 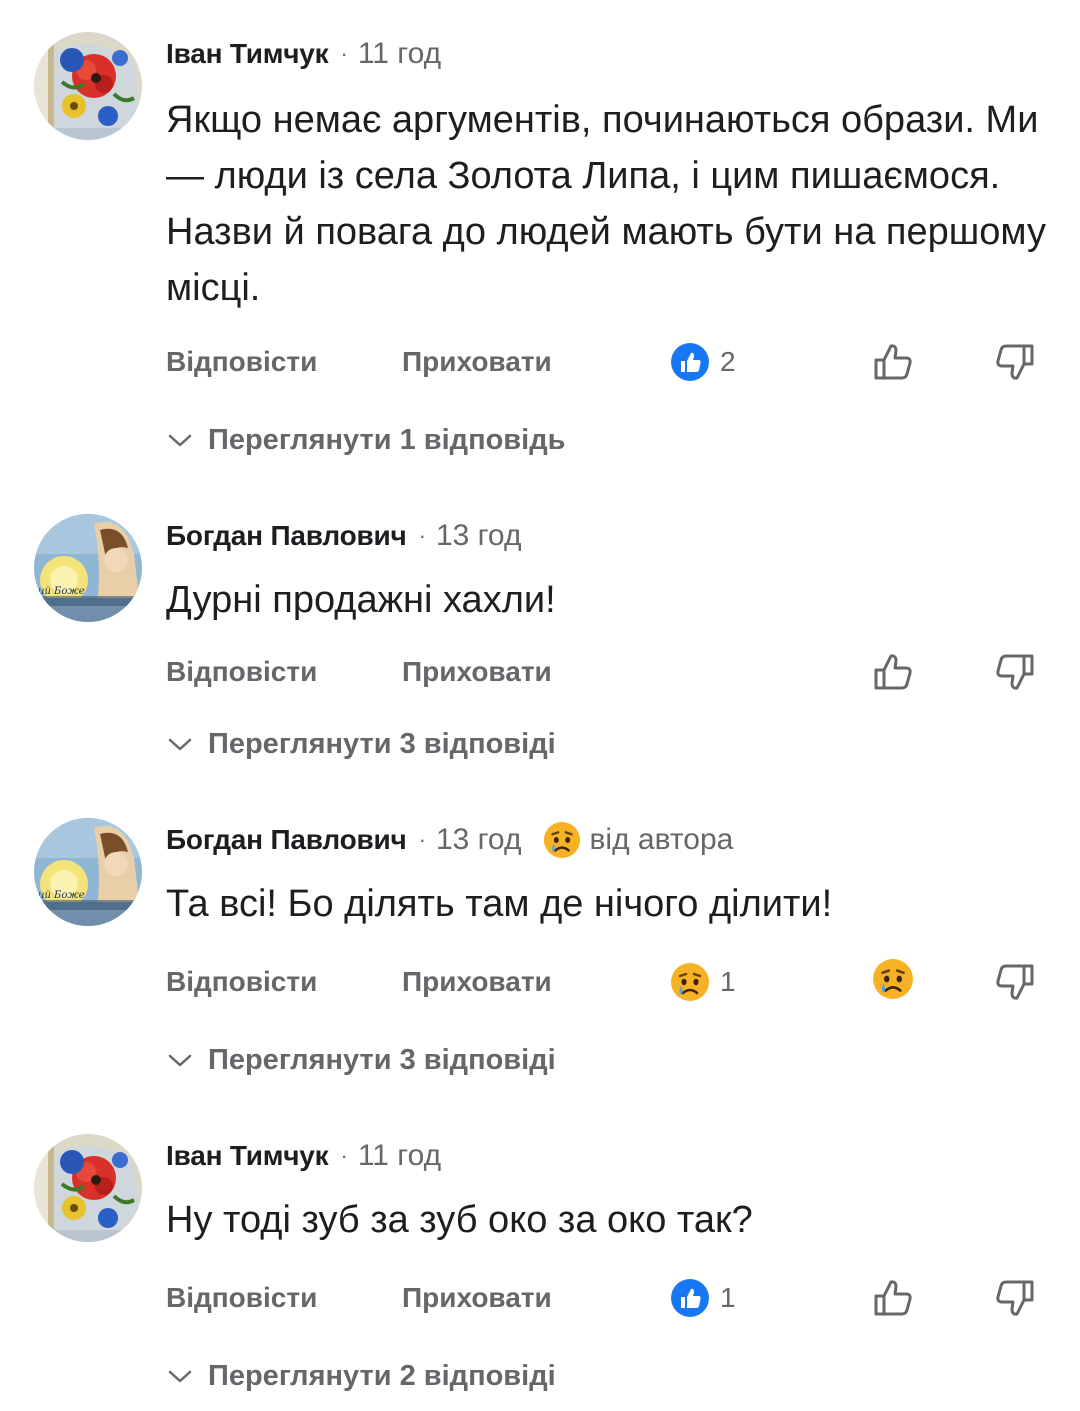 I want to click on reaction-summary: 2, so click(x=703, y=362).